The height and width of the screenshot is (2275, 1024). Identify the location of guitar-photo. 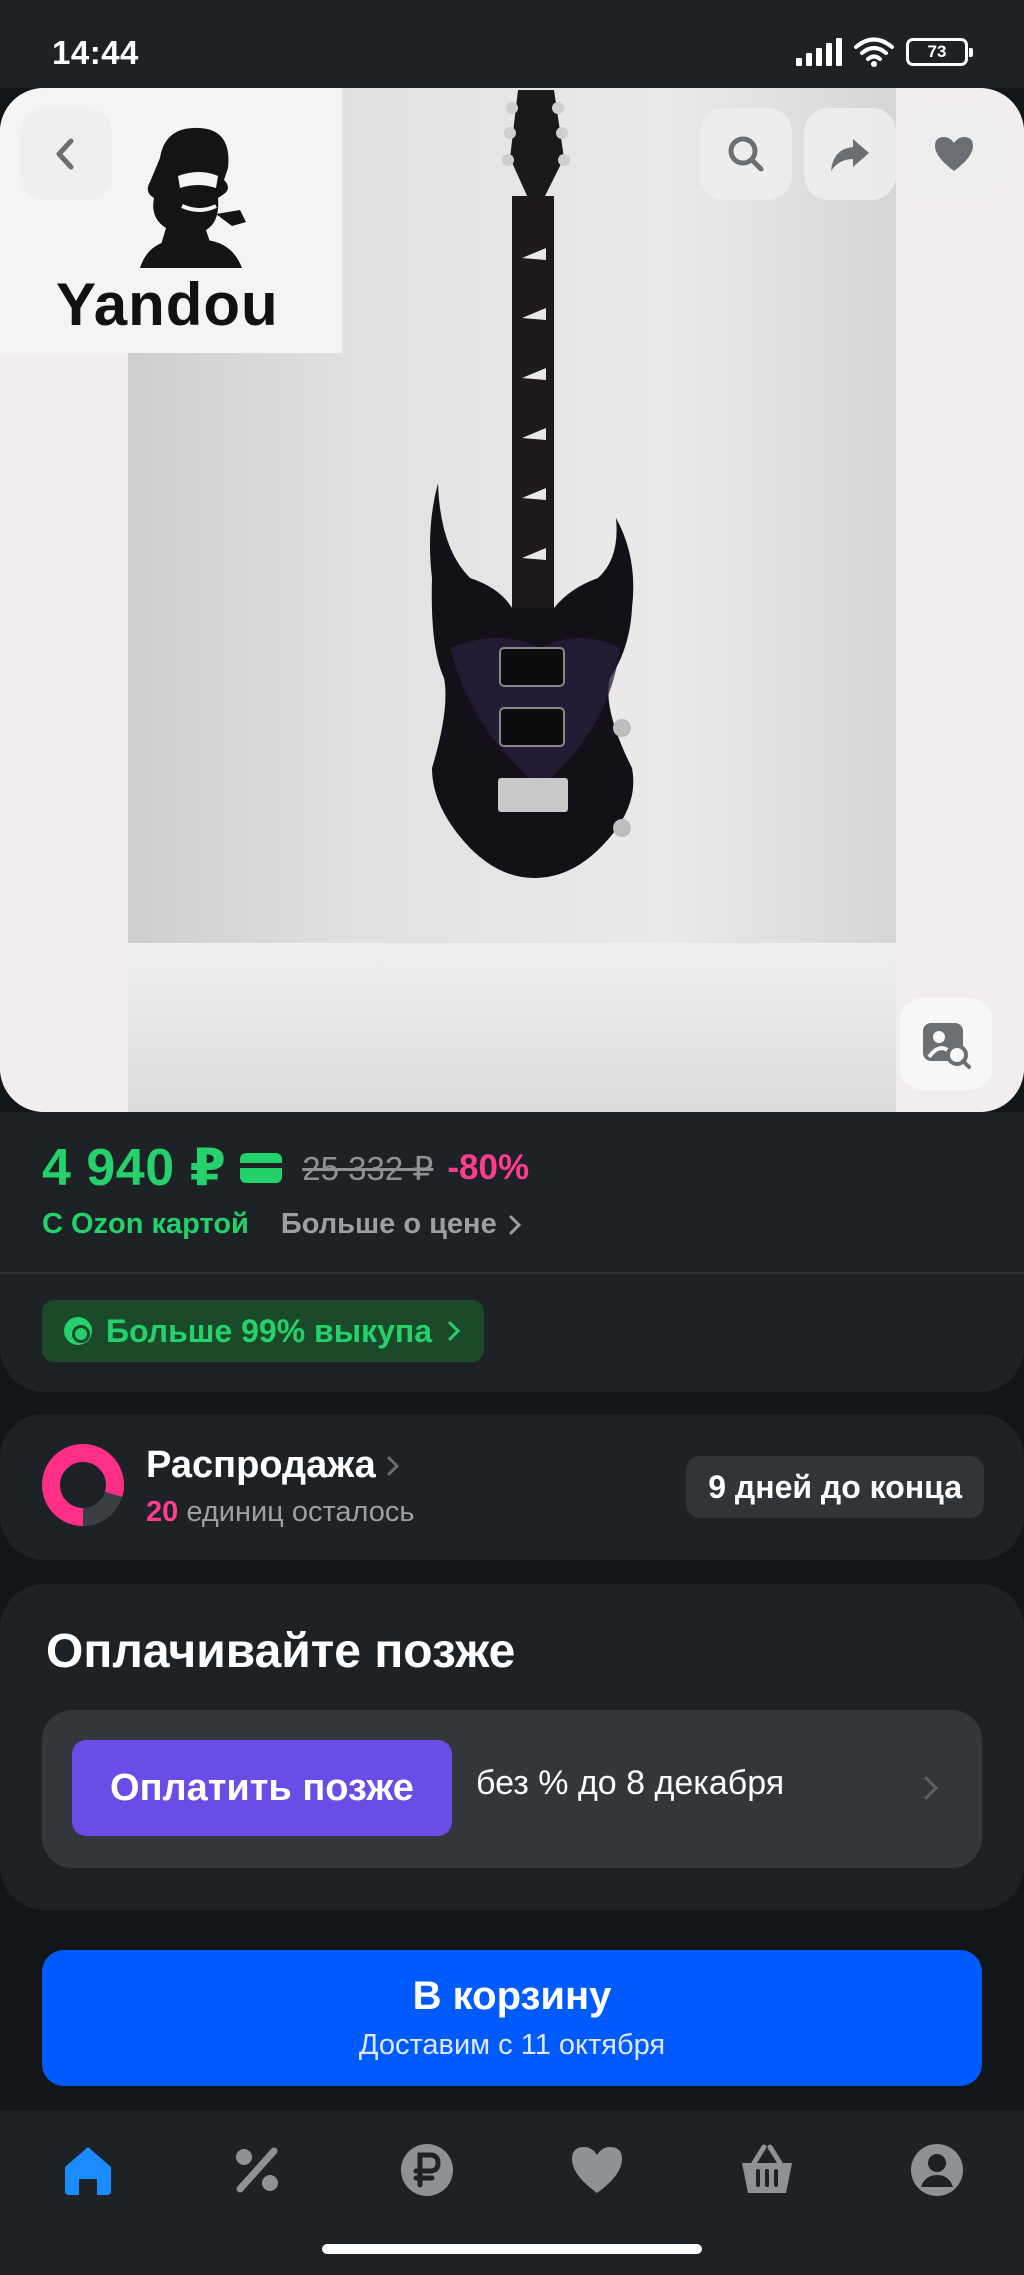
(532, 484).